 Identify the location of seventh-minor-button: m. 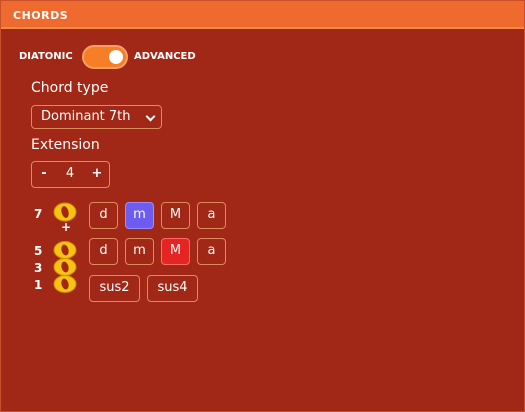
(139, 215).